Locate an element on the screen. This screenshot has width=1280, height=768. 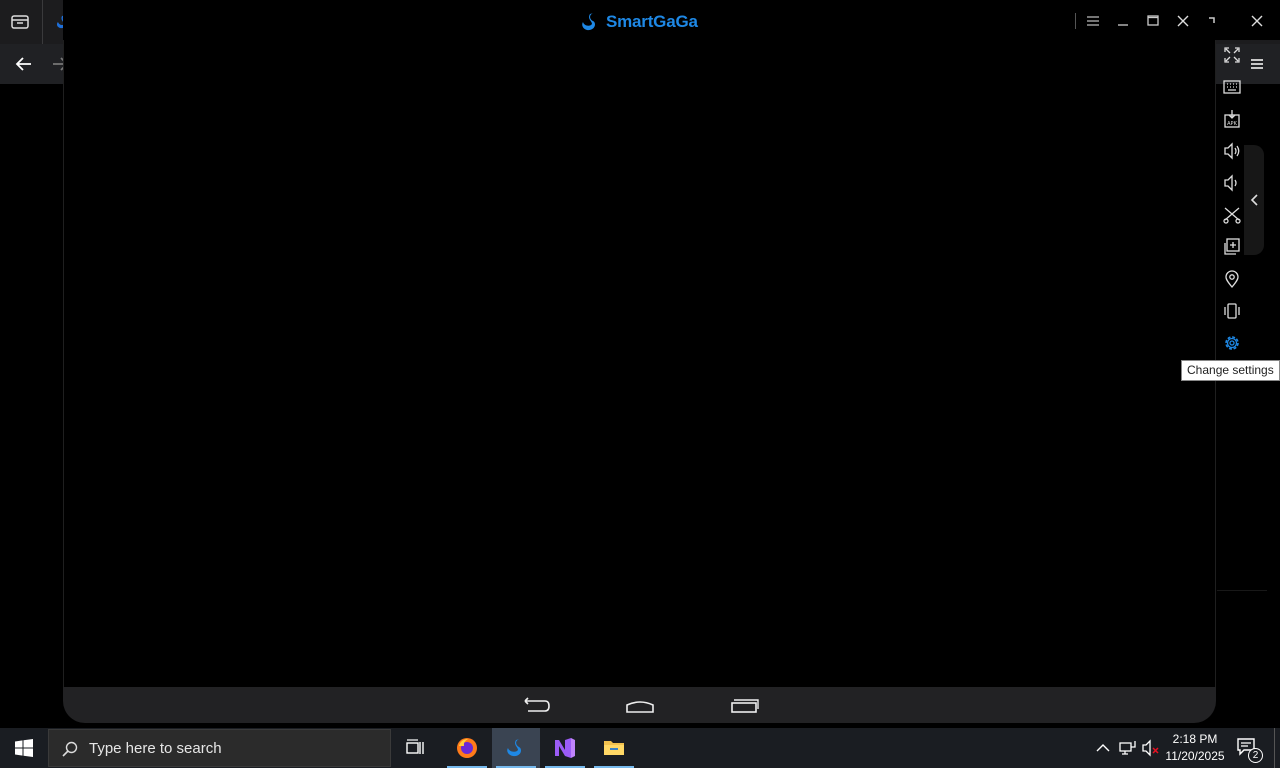
file-explorer-icon is located at coordinates (614, 748).